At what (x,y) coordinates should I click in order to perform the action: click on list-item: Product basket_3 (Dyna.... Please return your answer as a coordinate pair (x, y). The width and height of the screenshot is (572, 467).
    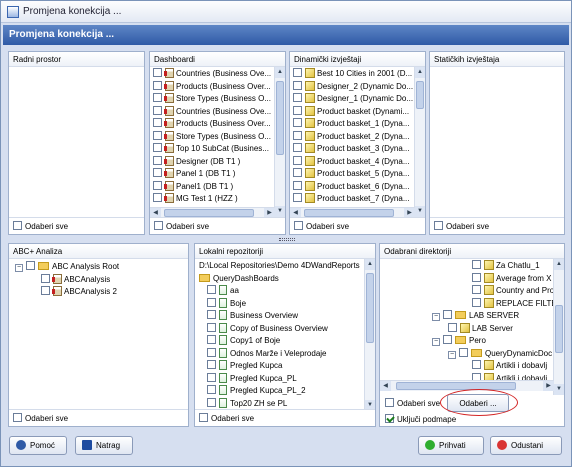
    Looking at the image, I should click on (353, 149).